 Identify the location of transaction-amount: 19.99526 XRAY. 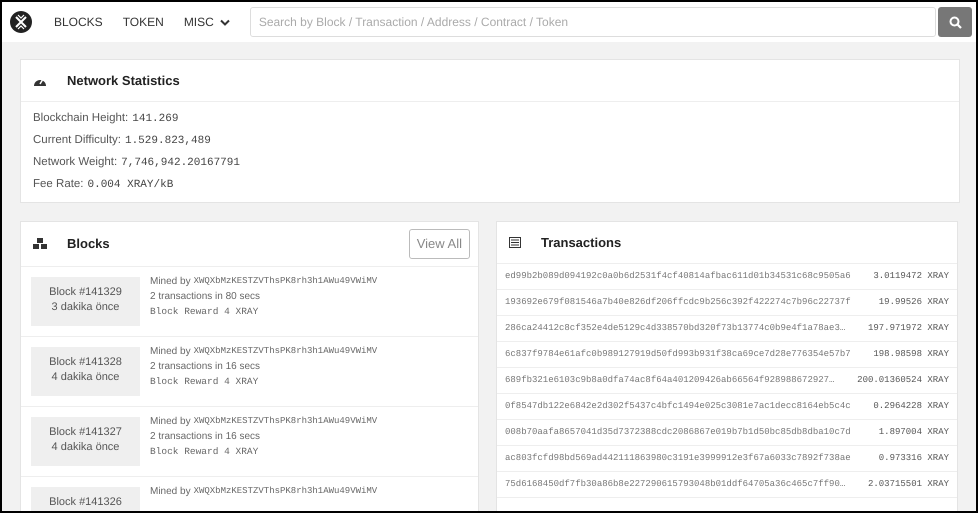
(913, 302).